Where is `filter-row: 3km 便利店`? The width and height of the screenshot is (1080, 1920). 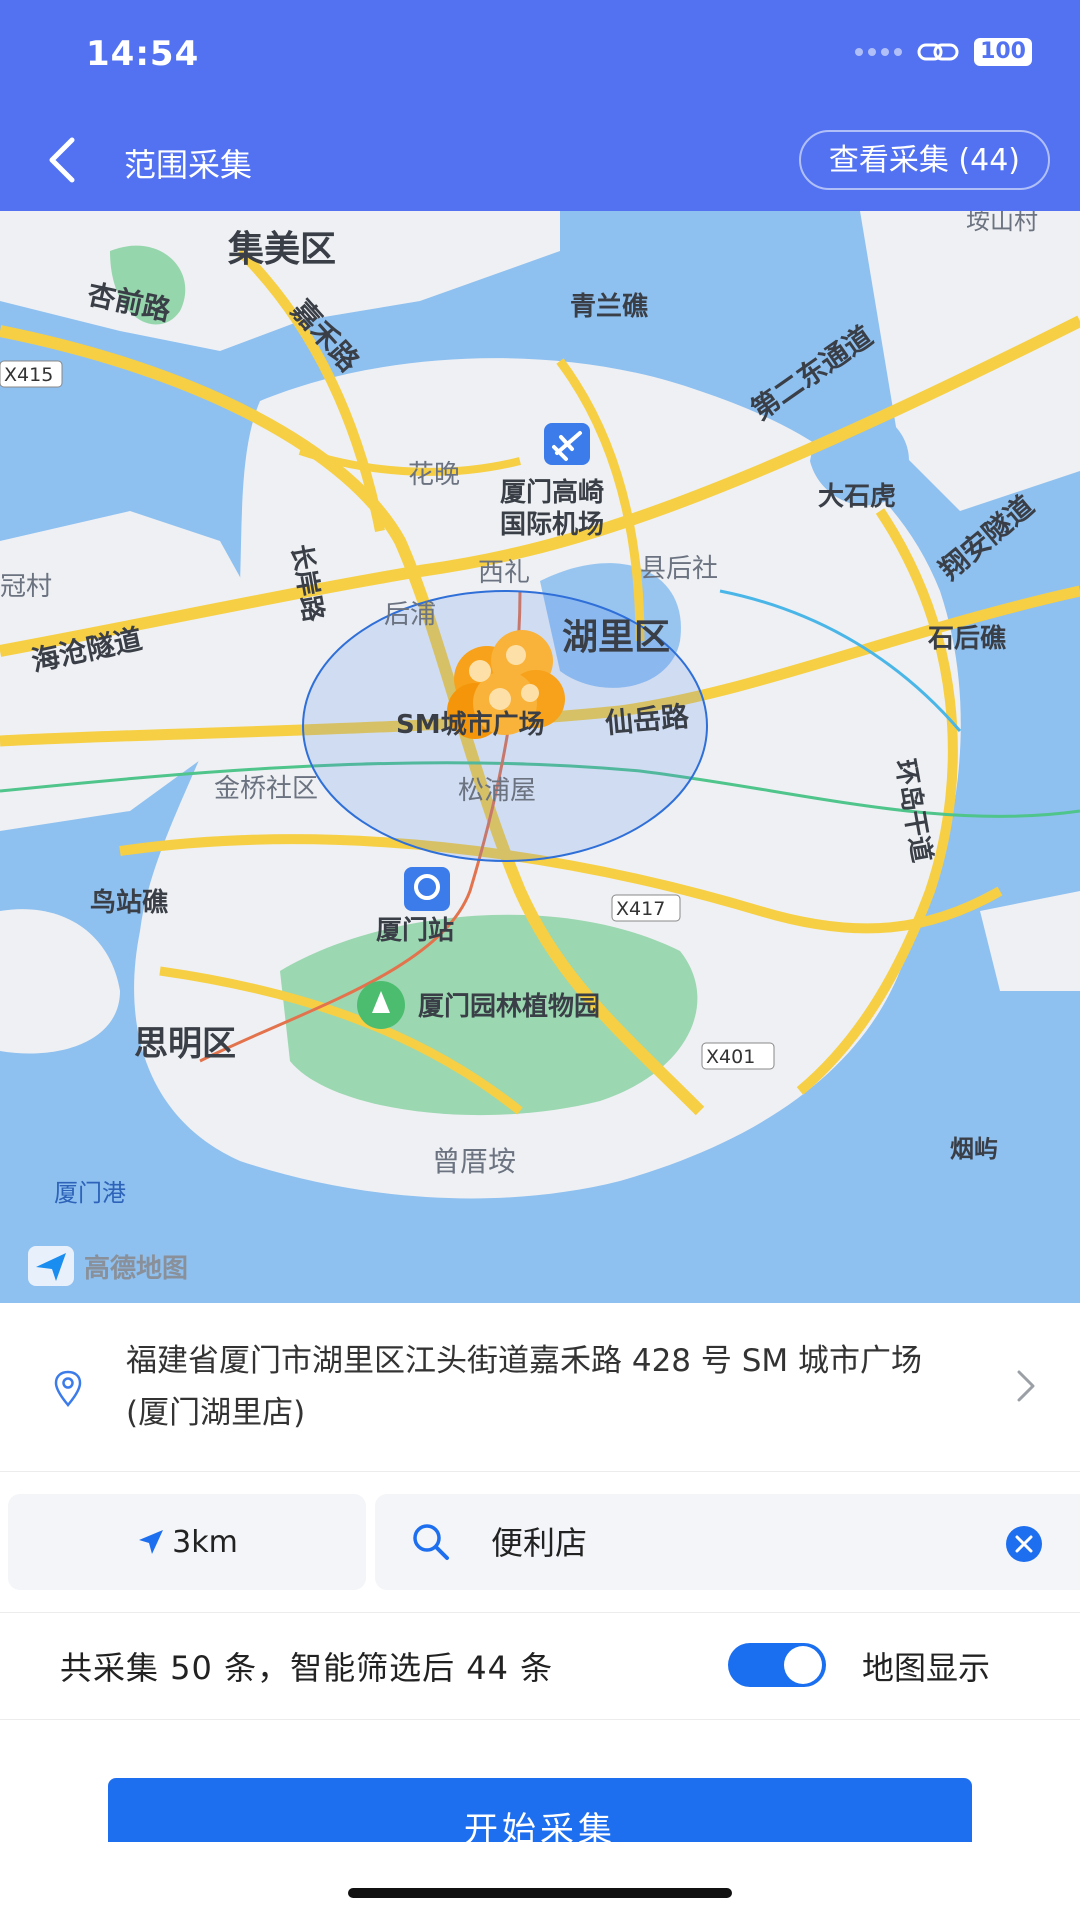
filter-row: 3km 便利店 is located at coordinates (540, 1542).